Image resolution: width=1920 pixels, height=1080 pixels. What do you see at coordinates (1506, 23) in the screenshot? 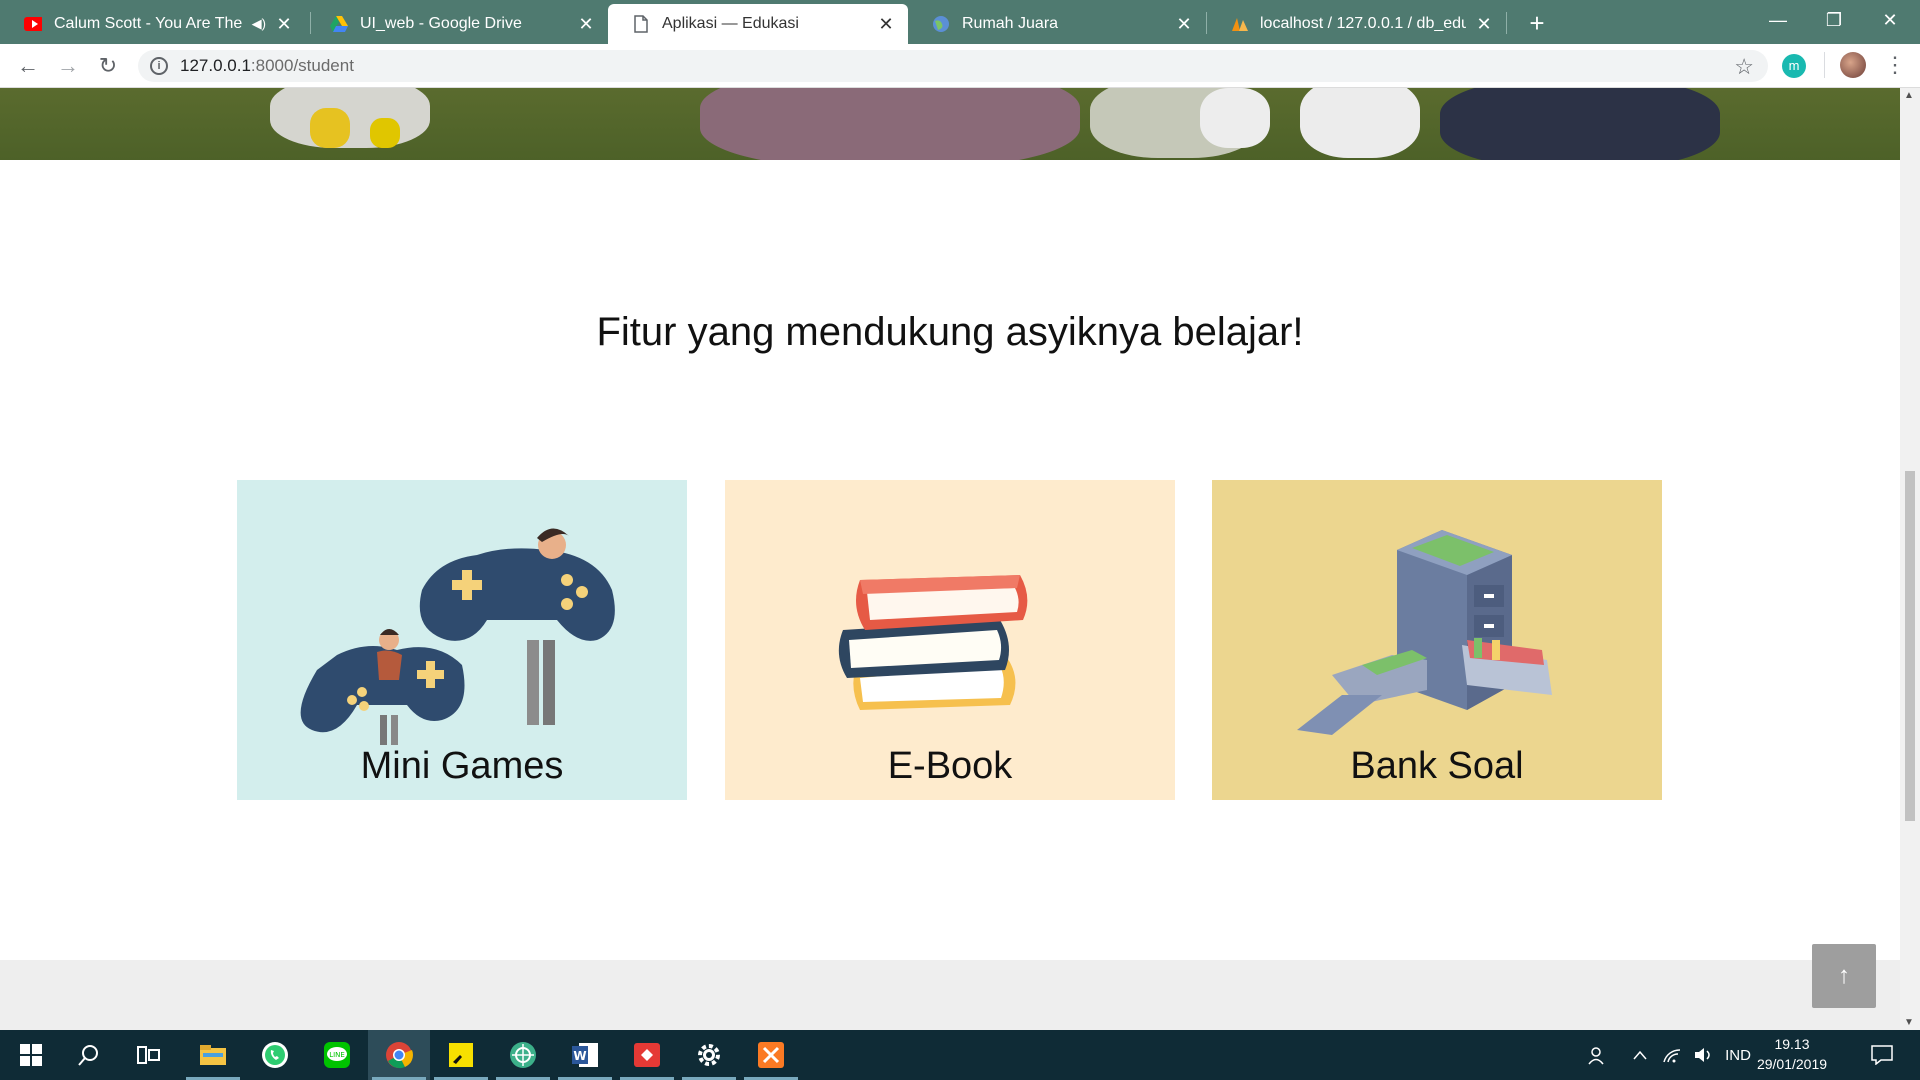
I see `tab-divider` at bounding box center [1506, 23].